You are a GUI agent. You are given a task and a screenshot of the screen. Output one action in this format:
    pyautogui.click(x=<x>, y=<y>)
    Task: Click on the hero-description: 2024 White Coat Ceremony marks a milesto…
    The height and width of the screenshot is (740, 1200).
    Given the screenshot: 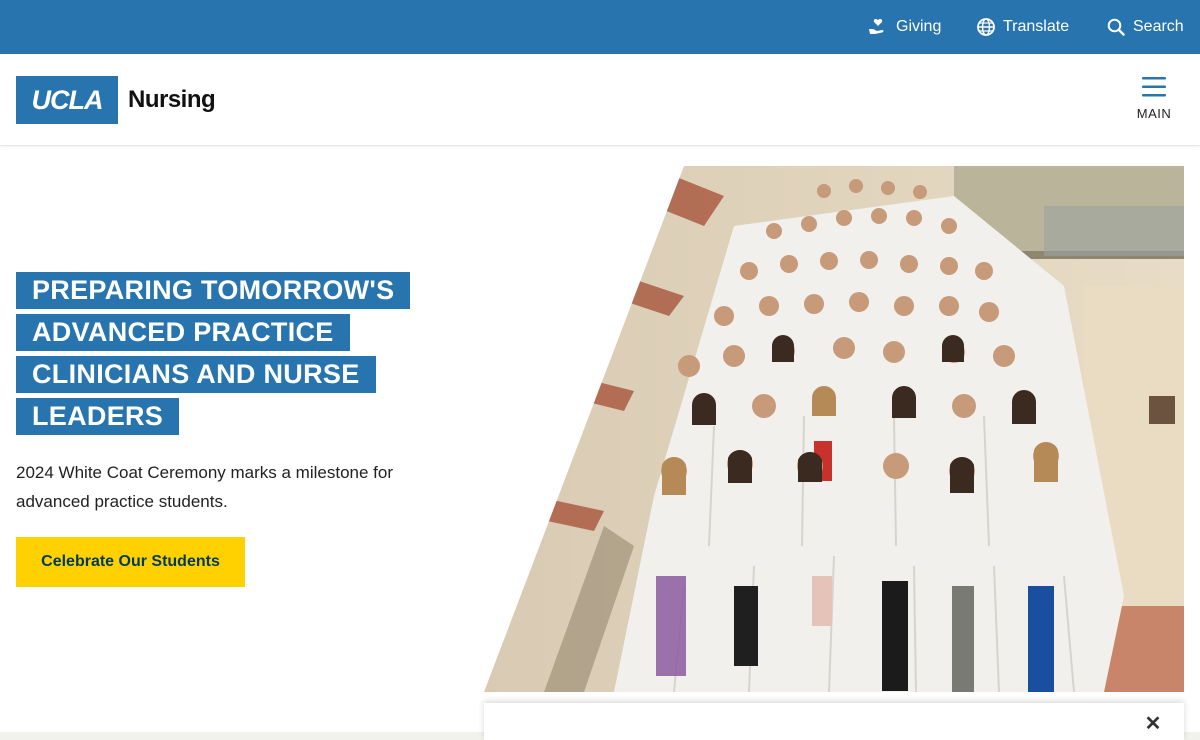 What is the action you would take?
    pyautogui.click(x=204, y=487)
    